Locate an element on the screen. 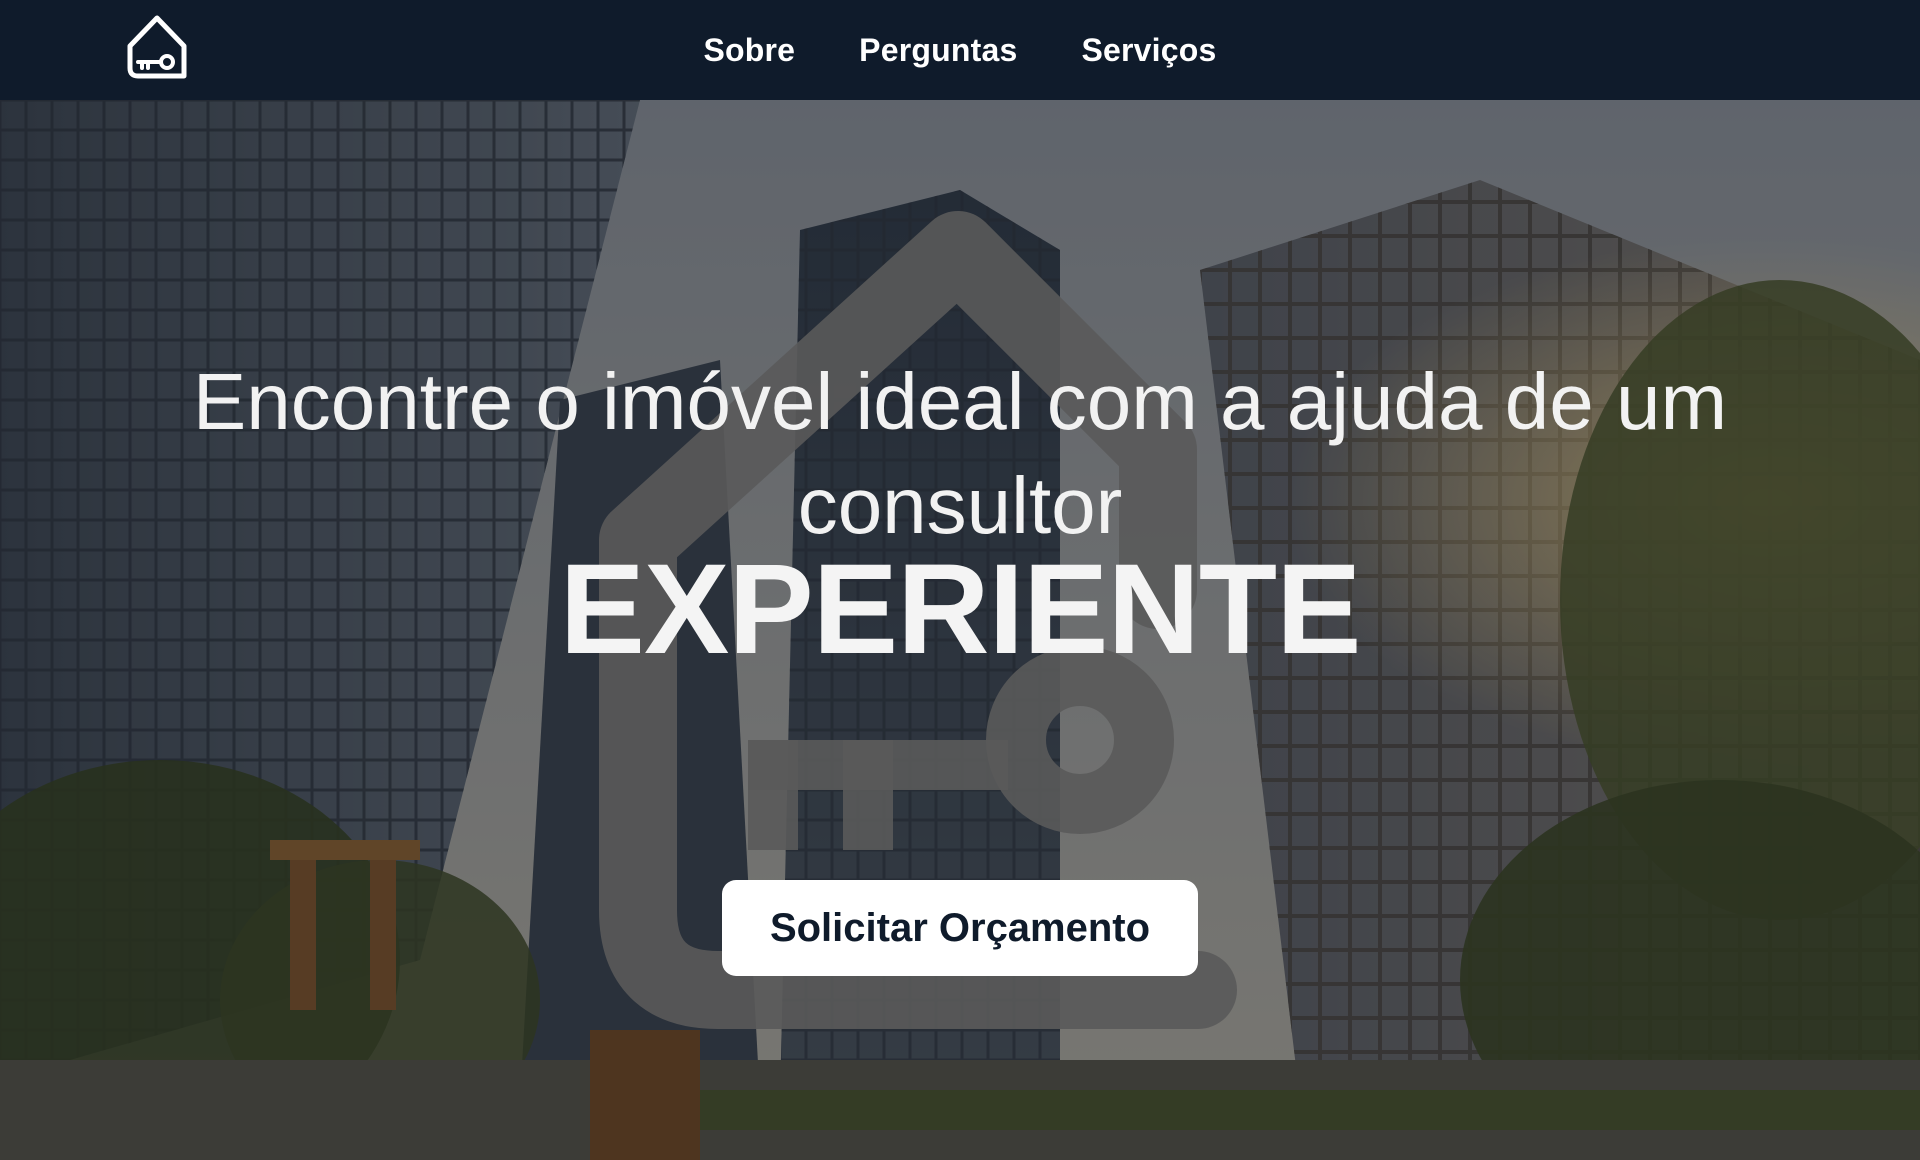  request-quote-button: Solicitar Orçamento is located at coordinates (960, 928).